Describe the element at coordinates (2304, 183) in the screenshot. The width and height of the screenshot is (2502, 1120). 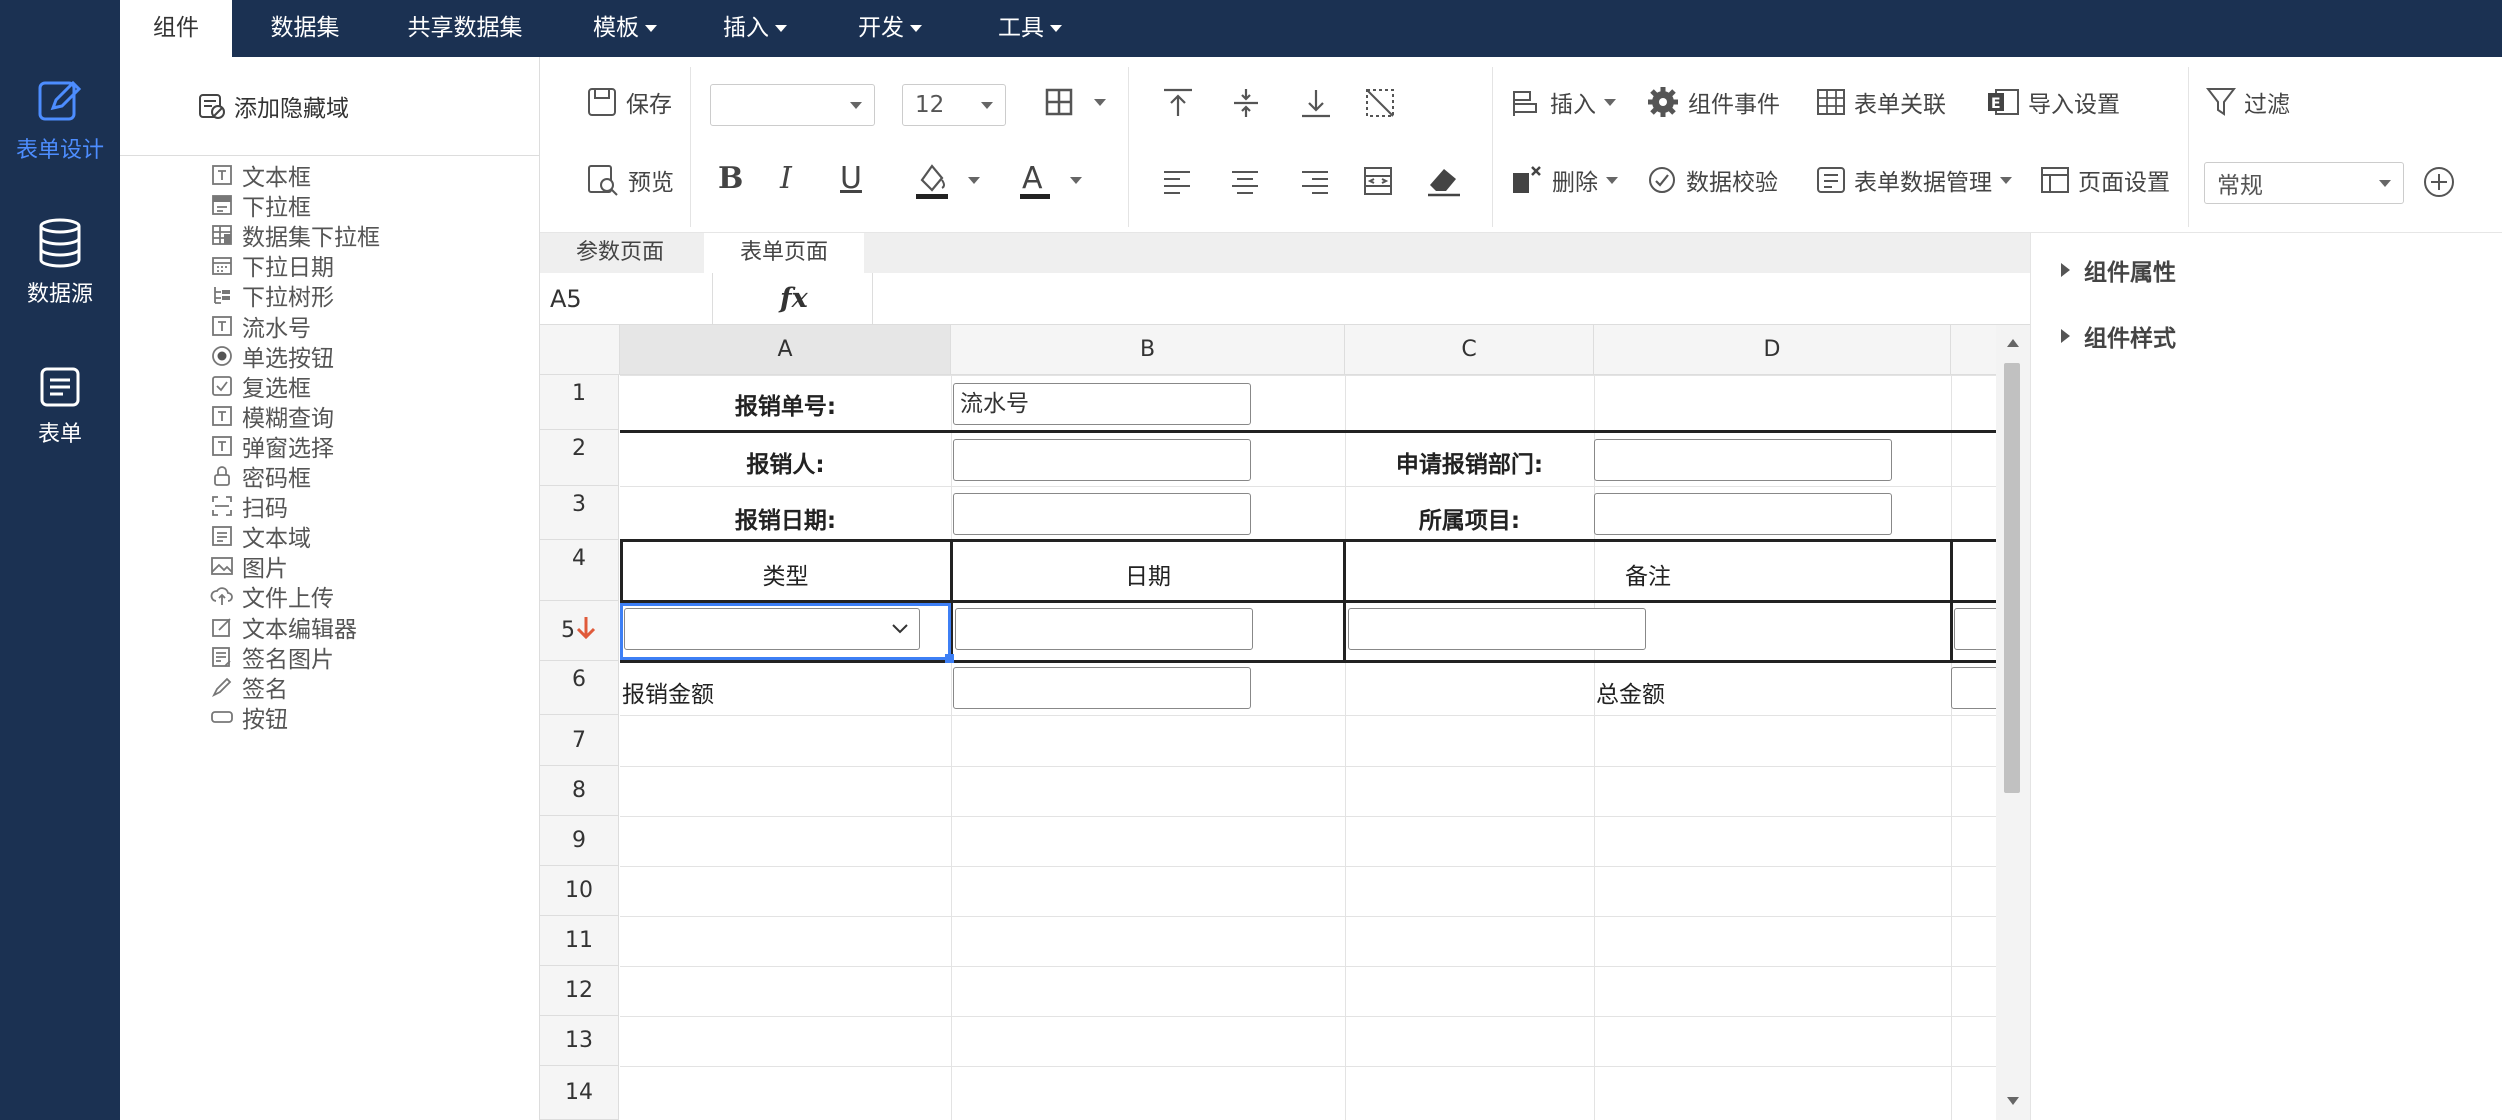
I see `cell-format-select: 常规` at that location.